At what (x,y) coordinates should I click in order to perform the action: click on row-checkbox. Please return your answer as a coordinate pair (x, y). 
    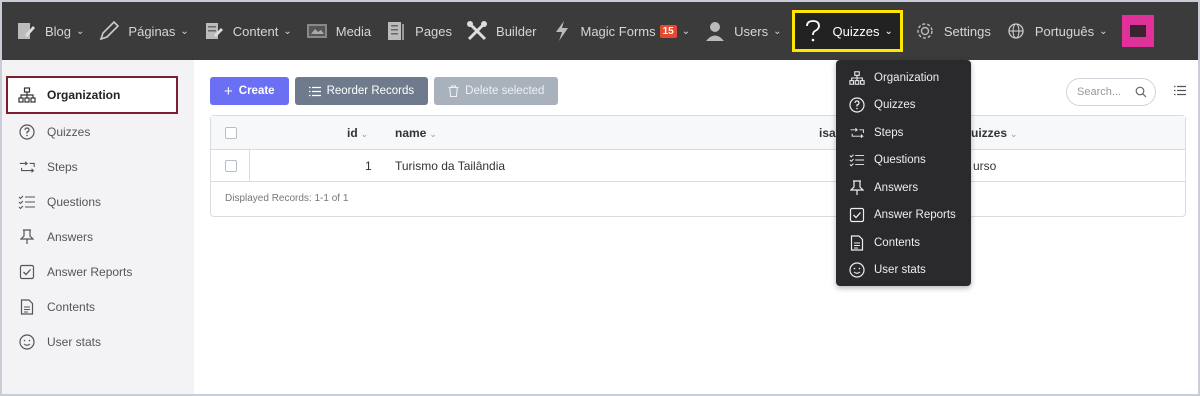
    Looking at the image, I should click on (231, 166).